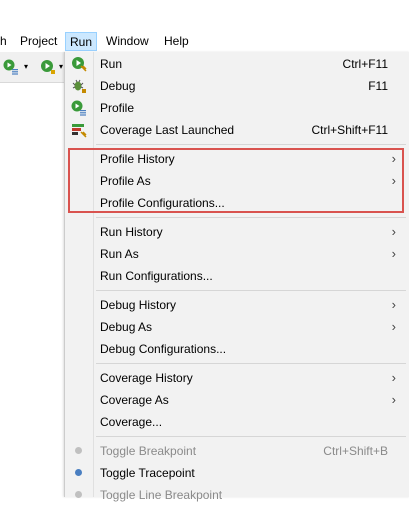  What do you see at coordinates (78, 450) in the screenshot?
I see `breakpoint-dot-icon` at bounding box center [78, 450].